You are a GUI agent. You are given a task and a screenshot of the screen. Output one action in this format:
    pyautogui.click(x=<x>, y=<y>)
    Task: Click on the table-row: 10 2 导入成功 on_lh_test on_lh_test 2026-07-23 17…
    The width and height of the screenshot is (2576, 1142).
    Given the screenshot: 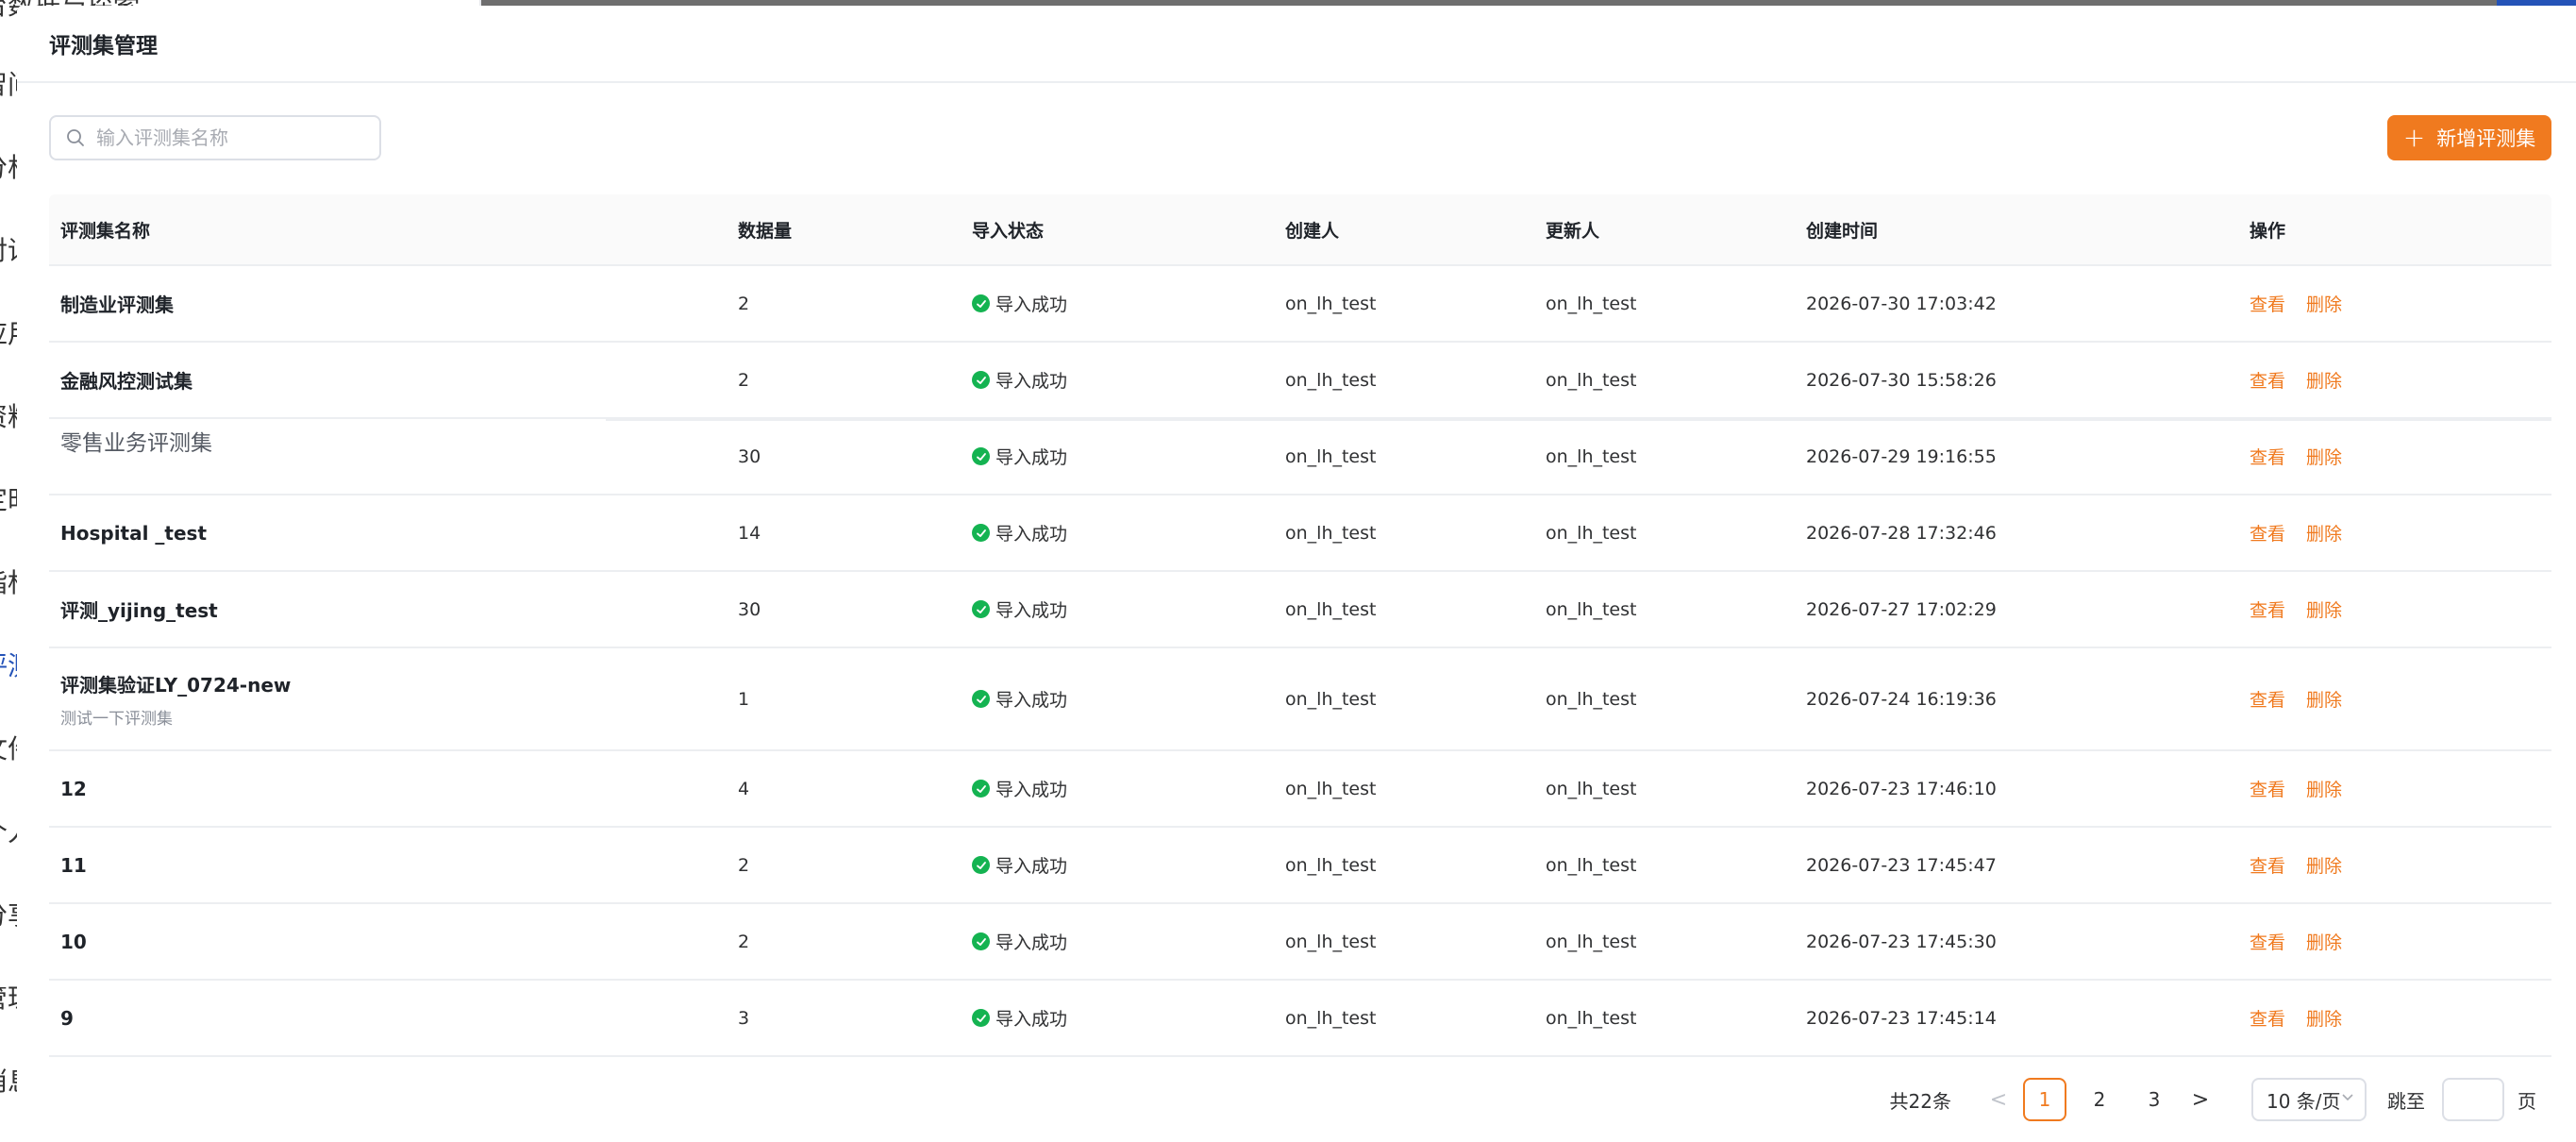 What is the action you would take?
    pyautogui.click(x=1300, y=942)
    